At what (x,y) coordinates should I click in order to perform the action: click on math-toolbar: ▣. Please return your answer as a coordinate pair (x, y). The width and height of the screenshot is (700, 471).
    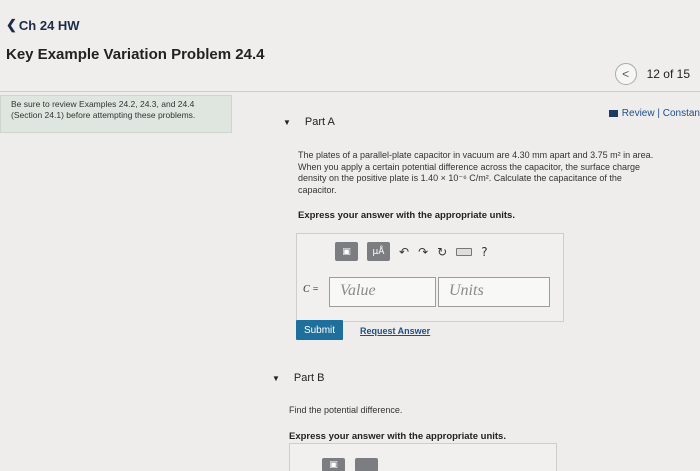
    Looking at the image, I should click on (350, 464).